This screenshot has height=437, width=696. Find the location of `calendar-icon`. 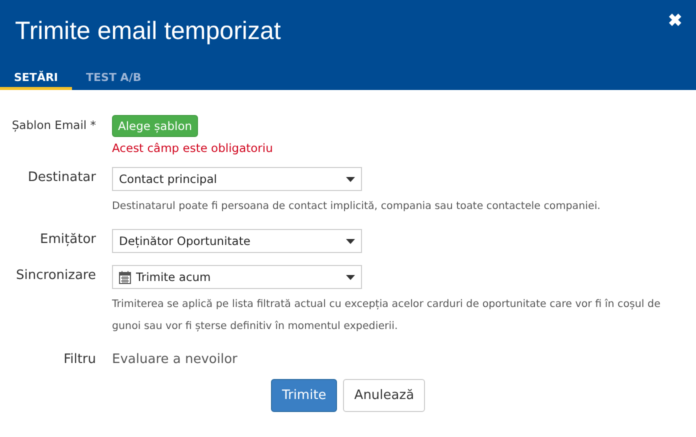

calendar-icon is located at coordinates (125, 277).